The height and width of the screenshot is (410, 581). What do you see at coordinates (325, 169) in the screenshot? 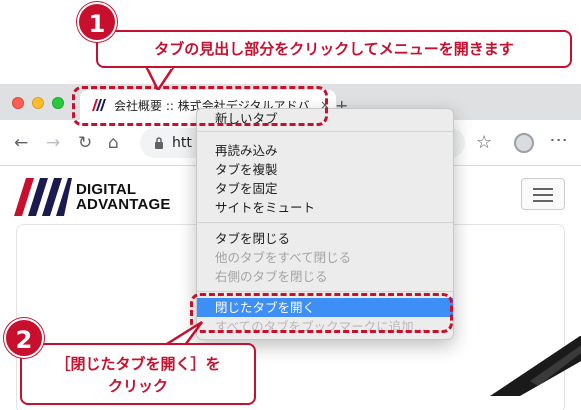
I see `menu-item-duplicate-tab: タブを複製` at bounding box center [325, 169].